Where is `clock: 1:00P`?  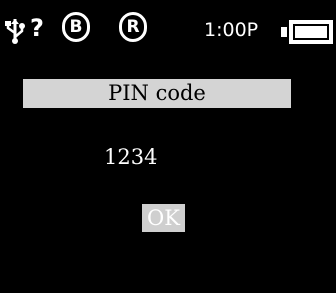
clock: 1:00P is located at coordinates (231, 30).